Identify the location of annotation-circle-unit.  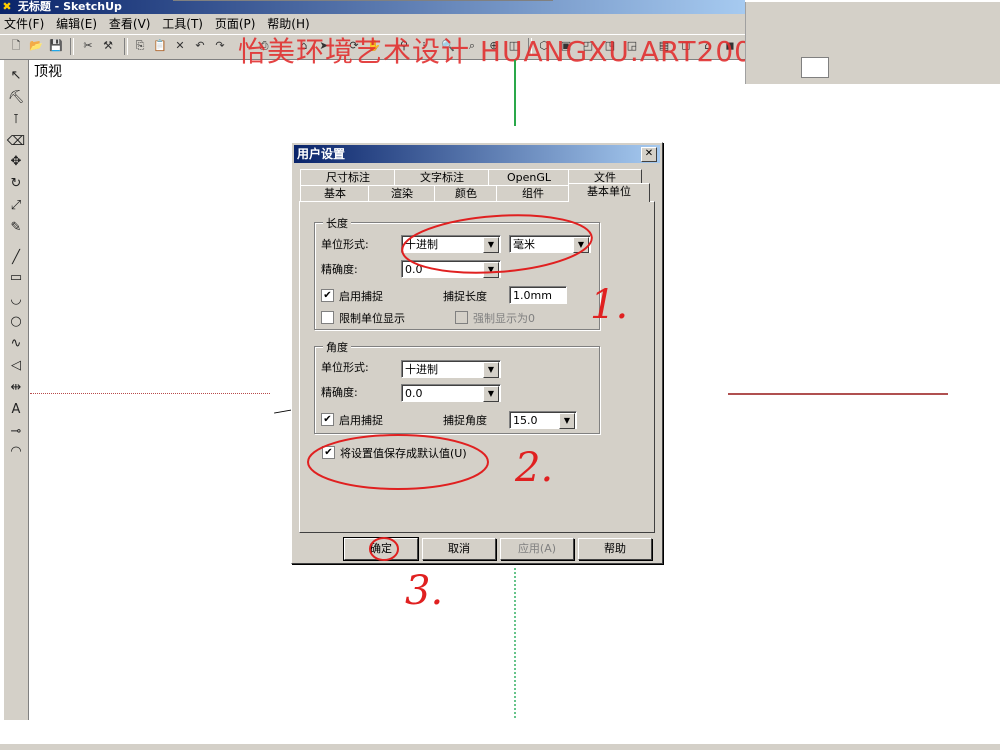
(497, 244).